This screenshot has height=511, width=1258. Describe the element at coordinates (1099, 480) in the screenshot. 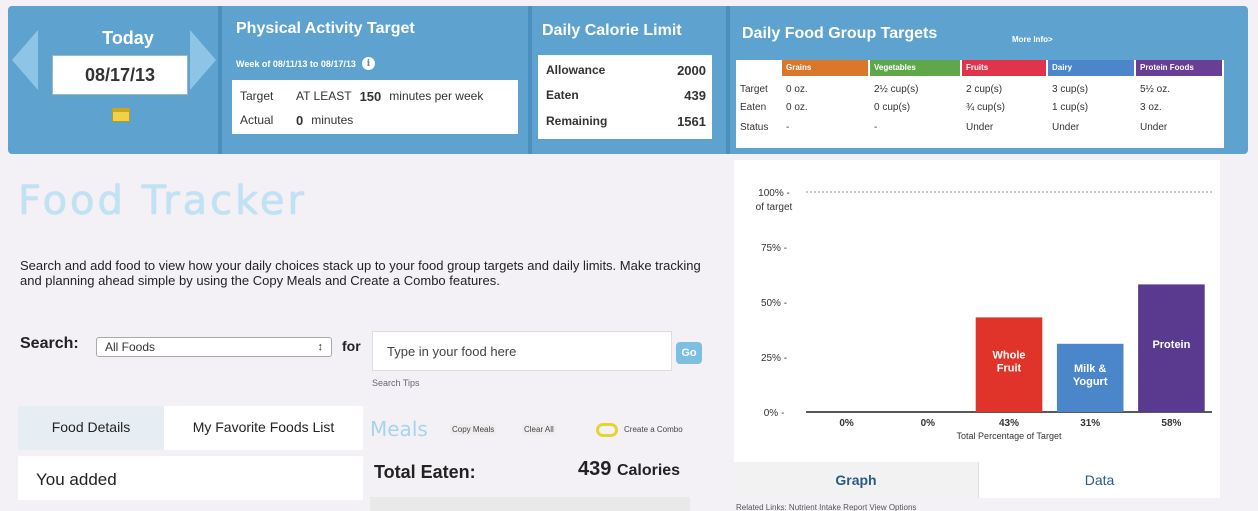

I see `tab-data: Data` at that location.